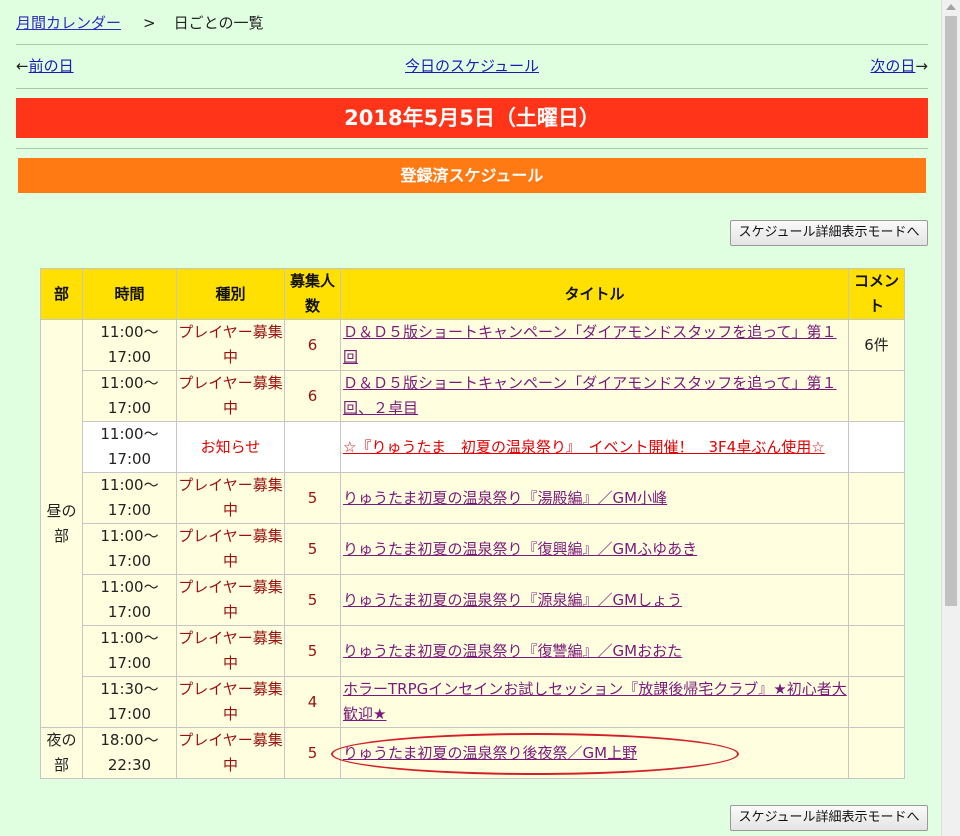 The height and width of the screenshot is (836, 960). I want to click on scrollbar-thumb, so click(951, 311).